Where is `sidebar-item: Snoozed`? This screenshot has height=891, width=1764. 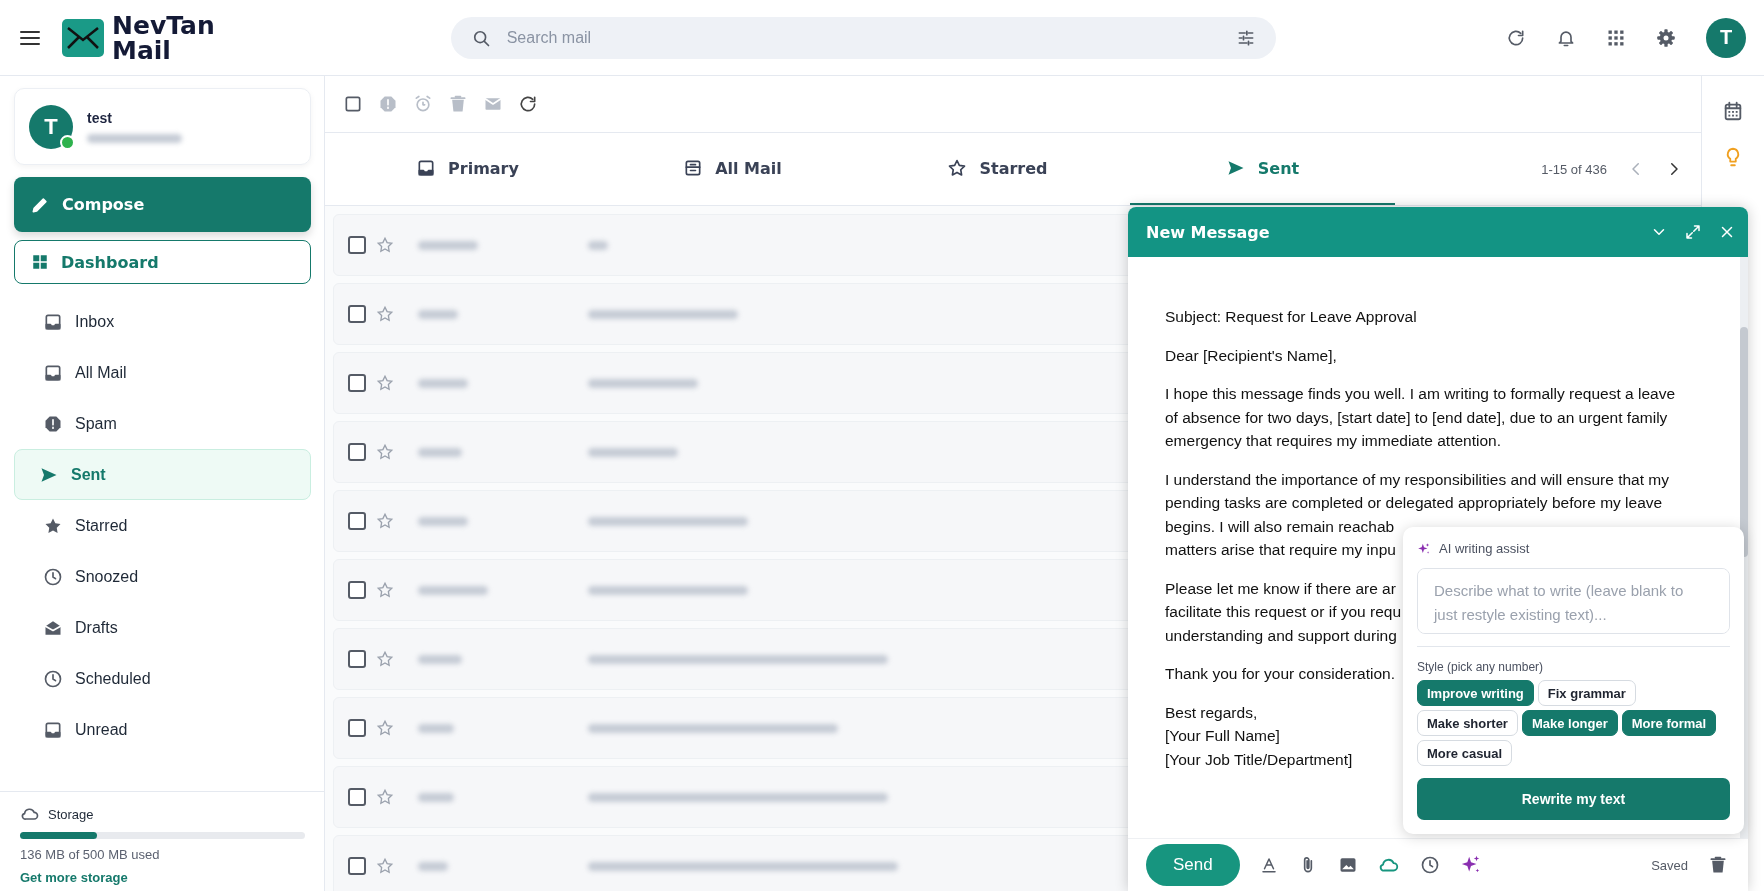
sidebar-item: Snoozed is located at coordinates (162, 576).